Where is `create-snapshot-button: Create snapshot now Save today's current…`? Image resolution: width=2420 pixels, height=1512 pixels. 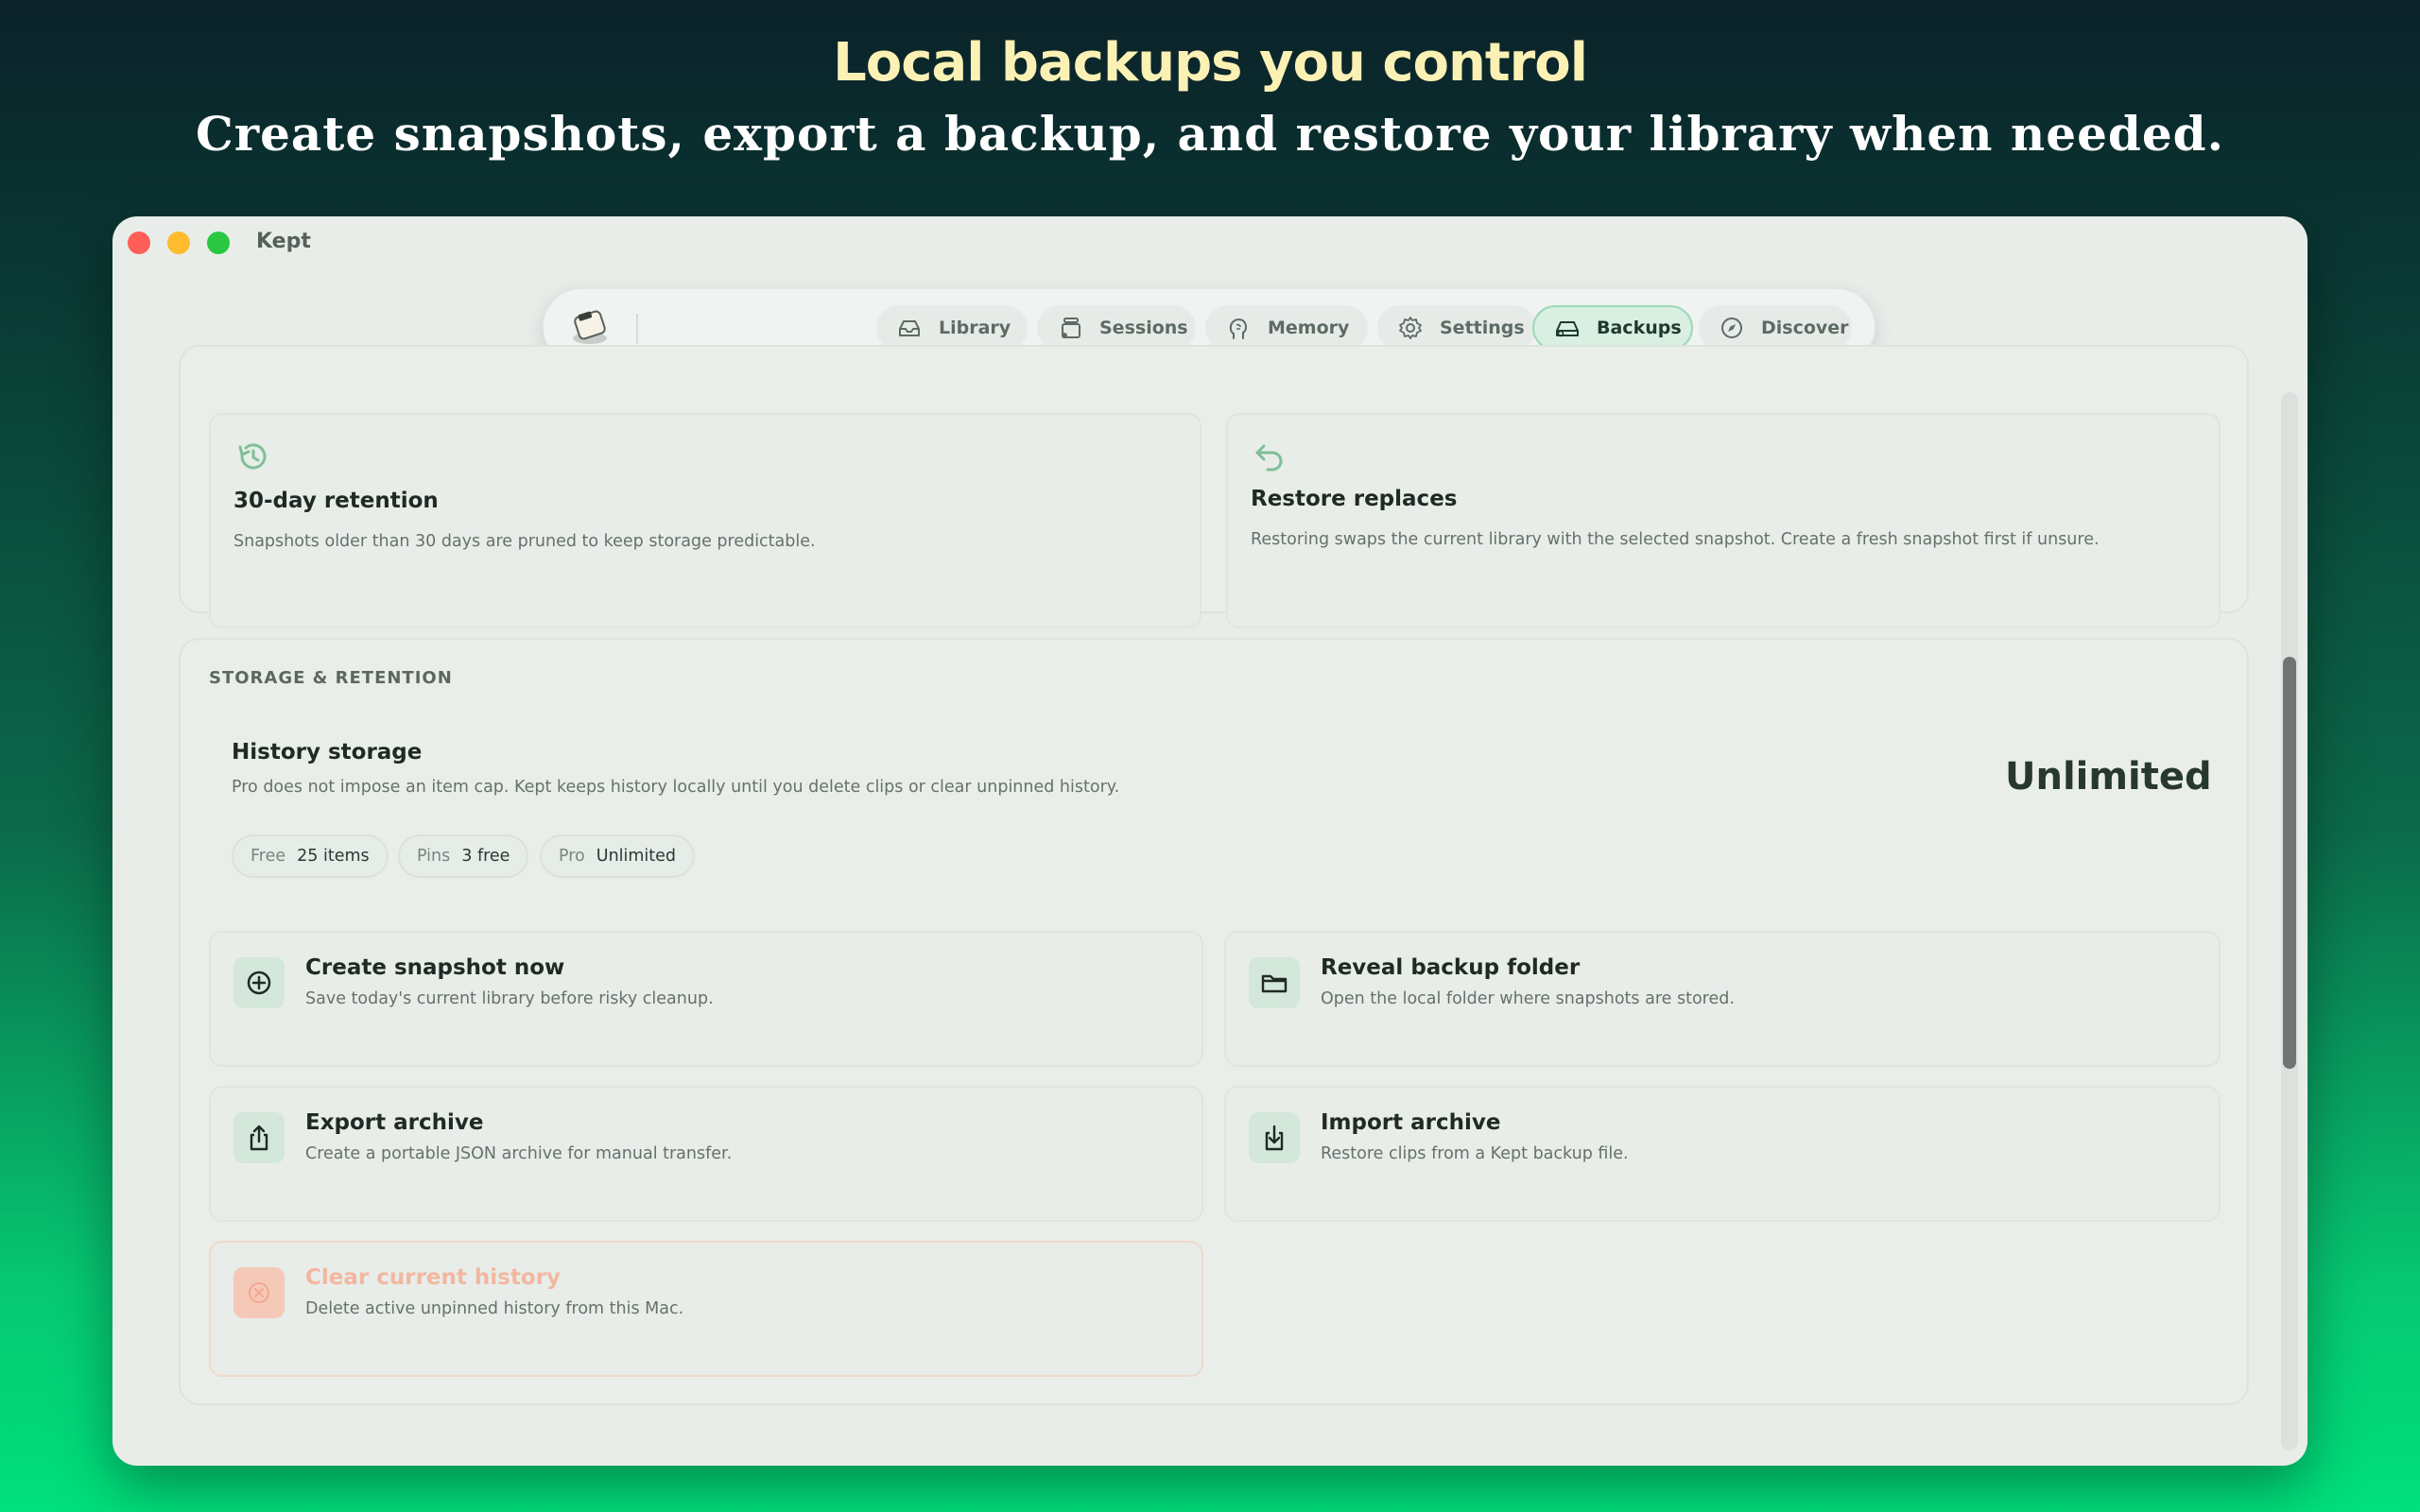
create-snapshot-button: Create snapshot now Save today's current… is located at coordinates (706, 999).